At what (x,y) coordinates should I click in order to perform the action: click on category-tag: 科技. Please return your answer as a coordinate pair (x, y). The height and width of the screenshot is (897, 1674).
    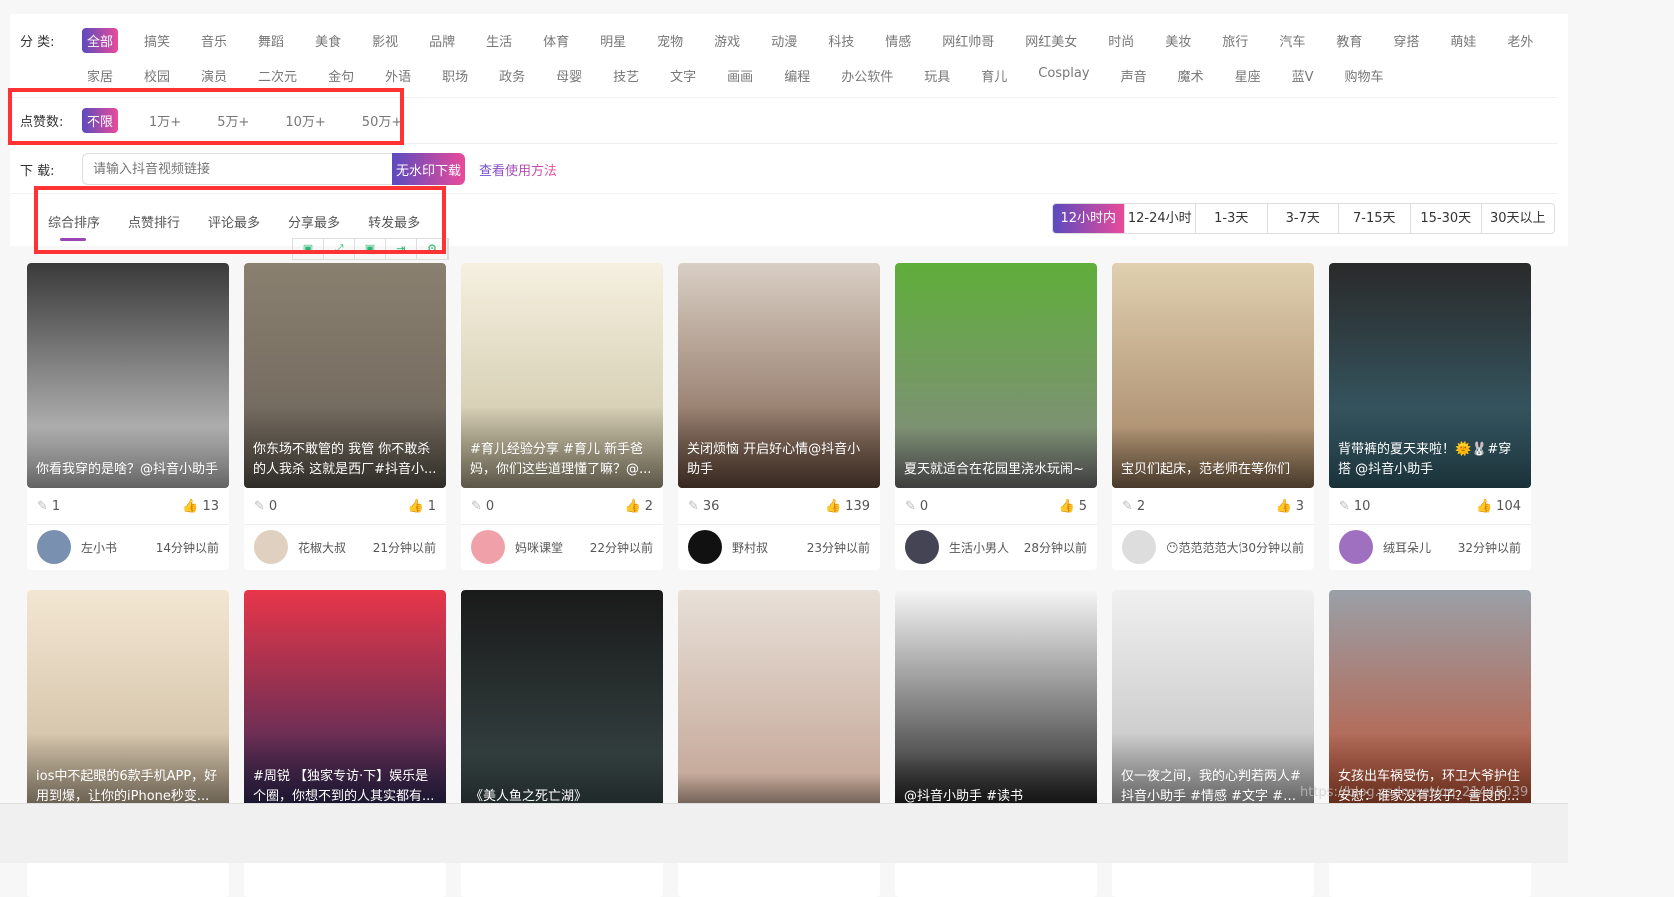
    Looking at the image, I should click on (841, 40).